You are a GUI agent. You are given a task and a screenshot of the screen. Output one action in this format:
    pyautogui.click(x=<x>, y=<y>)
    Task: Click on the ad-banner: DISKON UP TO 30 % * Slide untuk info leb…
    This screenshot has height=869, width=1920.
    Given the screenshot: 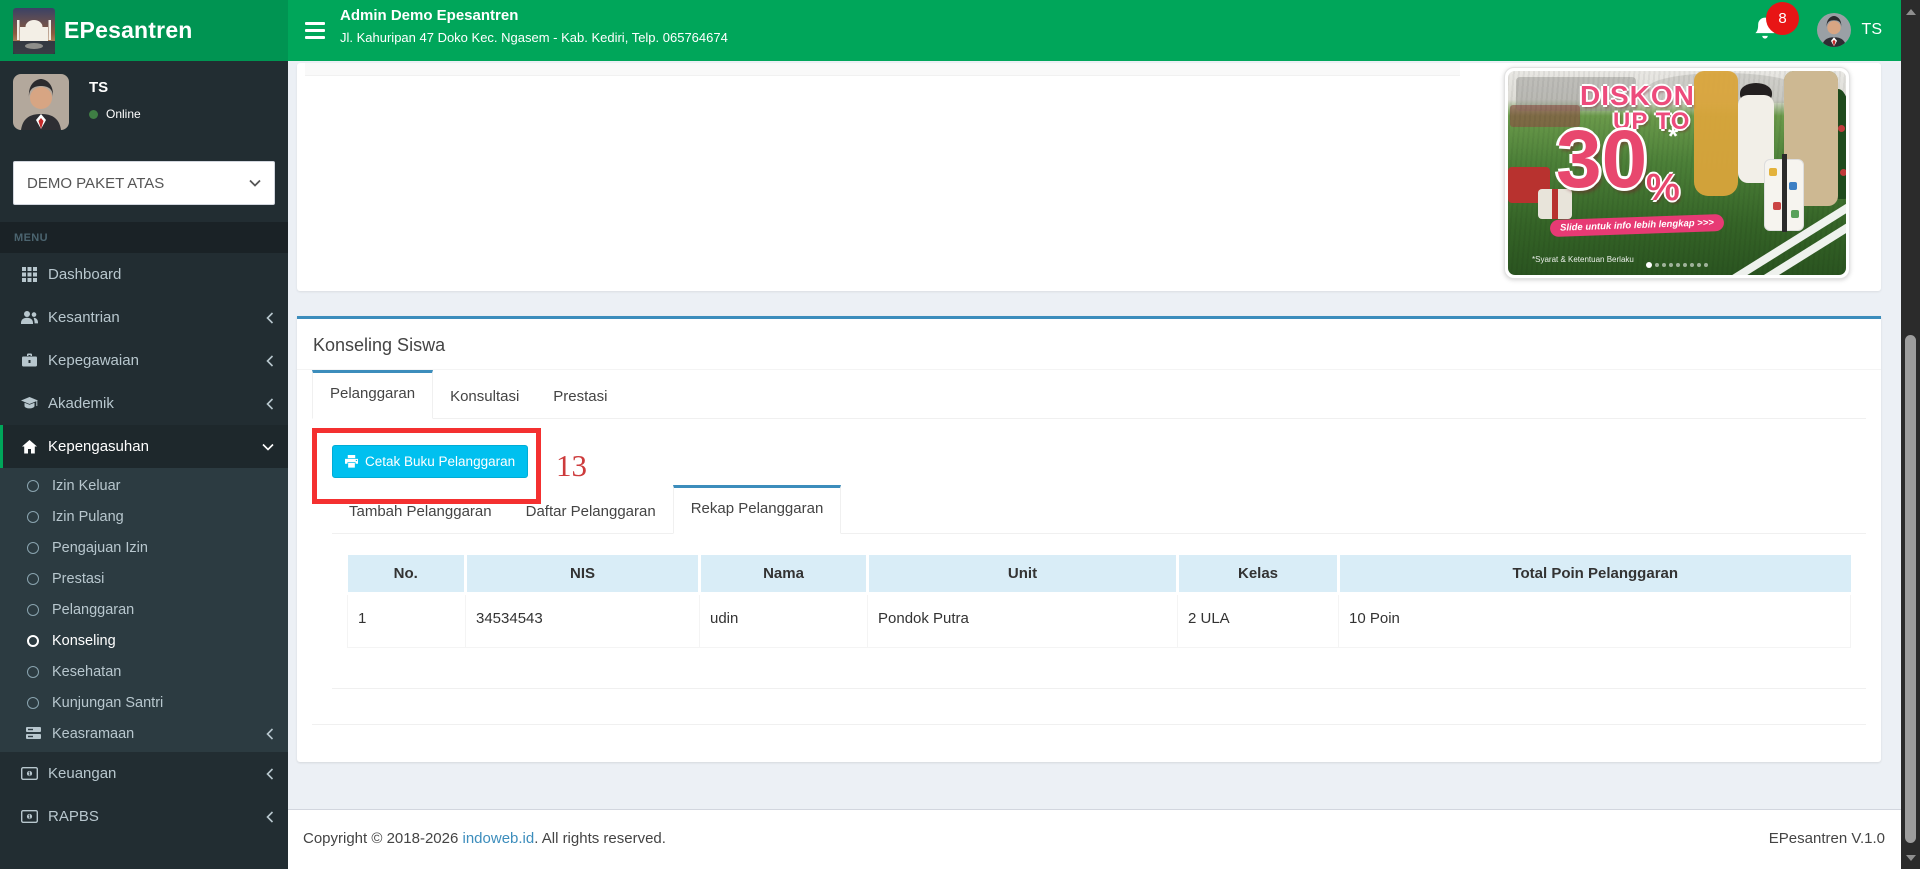 What is the action you would take?
    pyautogui.click(x=1677, y=173)
    